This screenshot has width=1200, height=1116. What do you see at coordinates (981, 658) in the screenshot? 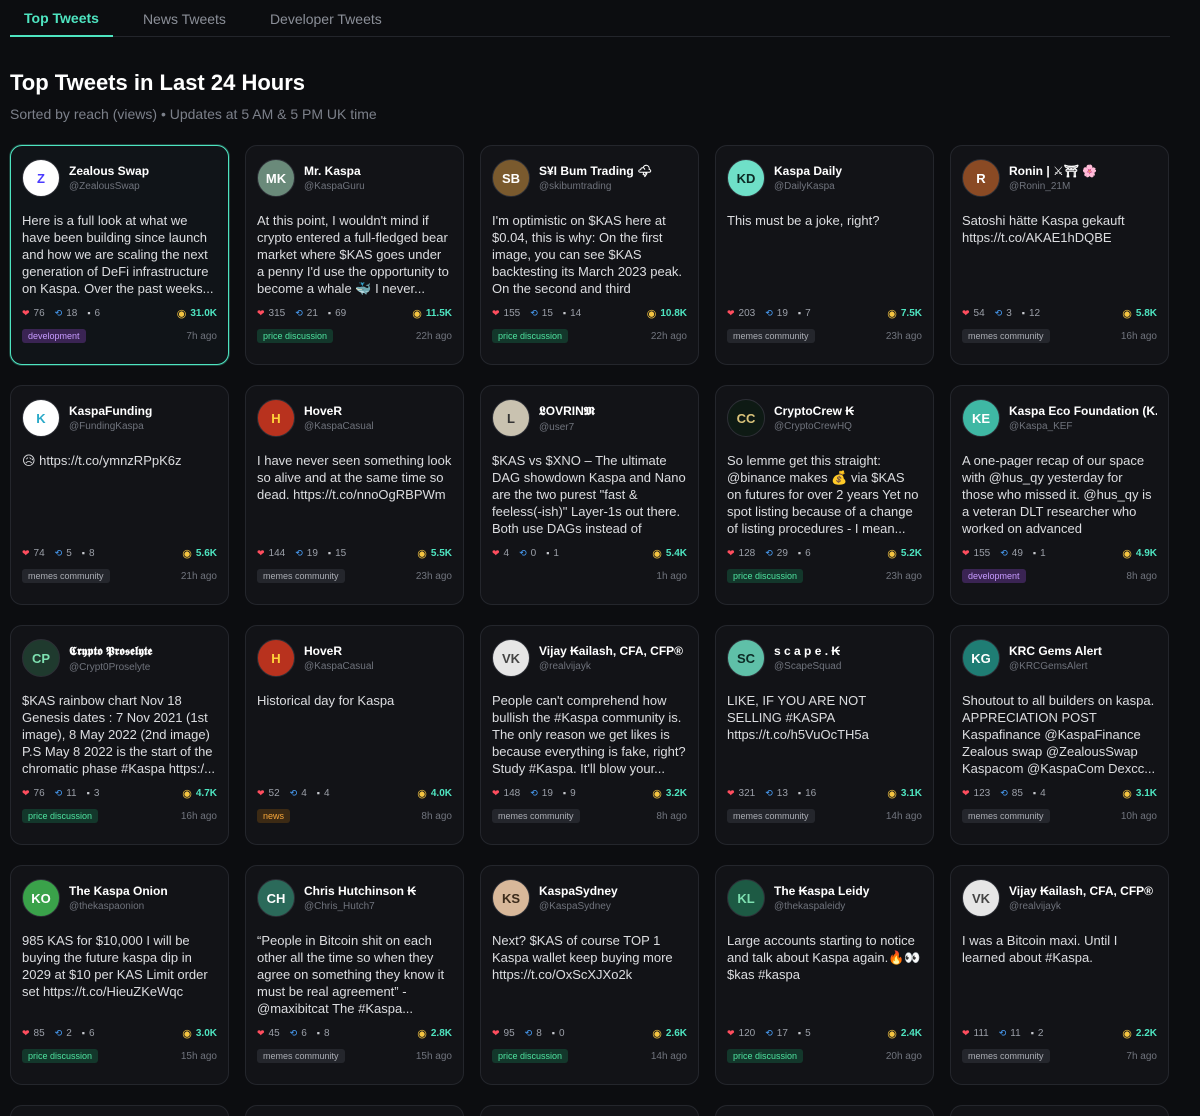
I see `avatar: KG` at bounding box center [981, 658].